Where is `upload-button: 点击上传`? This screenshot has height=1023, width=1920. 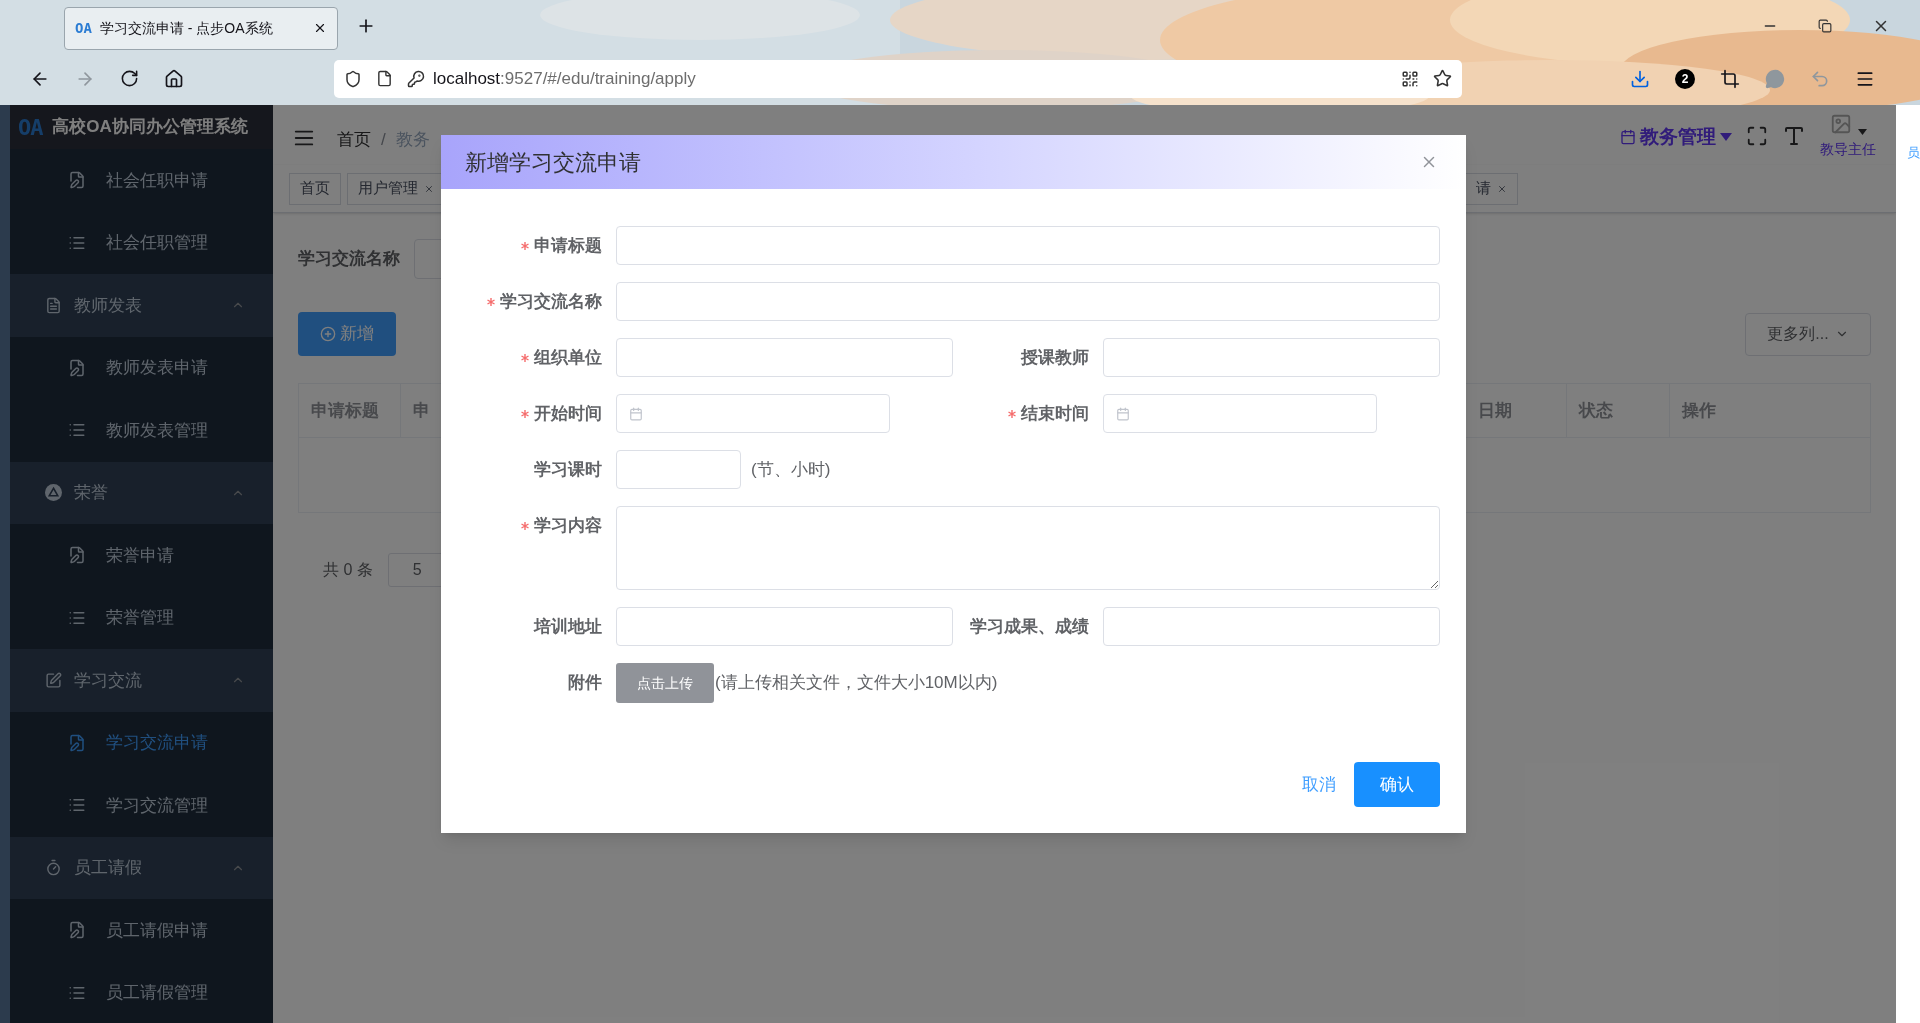
upload-button: 点击上传 is located at coordinates (665, 683).